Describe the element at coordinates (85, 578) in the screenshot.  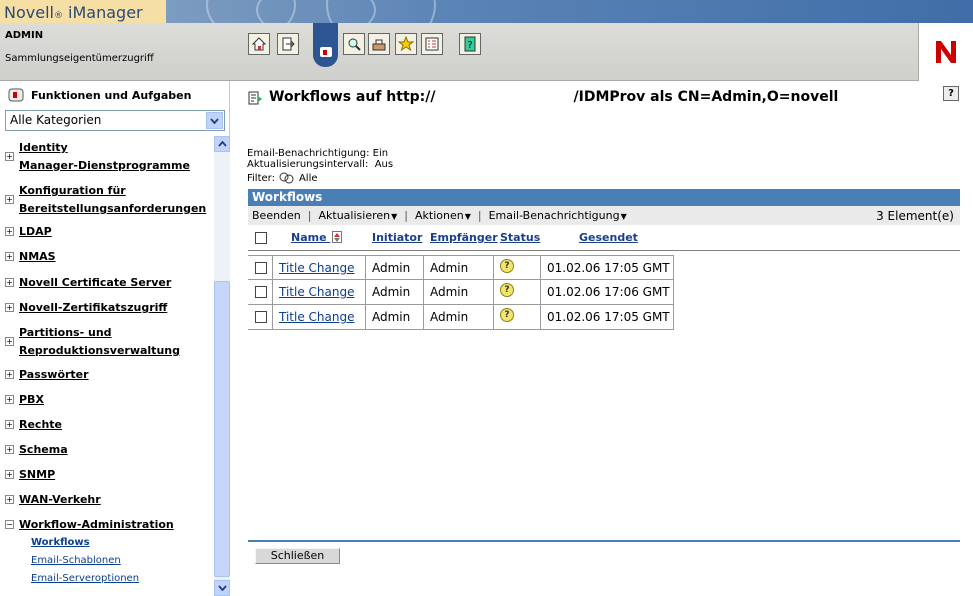
I see `subitem-email-server-options: Email-Serveroptionen` at that location.